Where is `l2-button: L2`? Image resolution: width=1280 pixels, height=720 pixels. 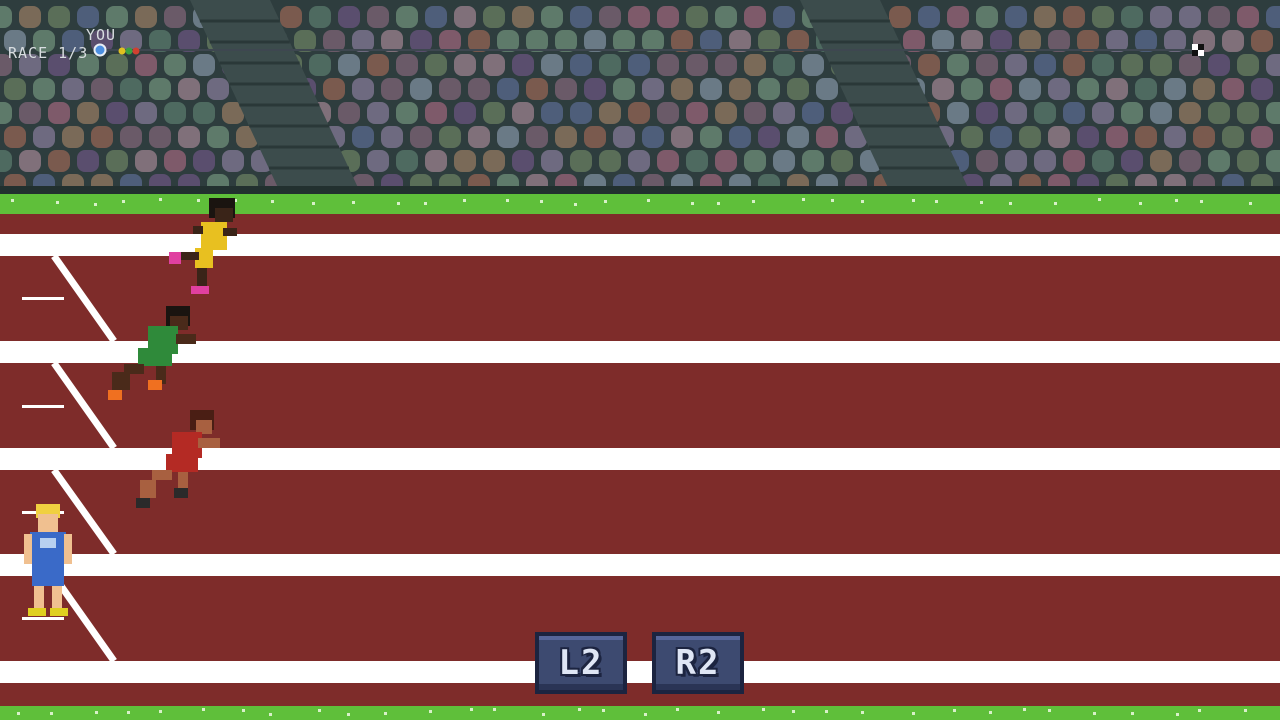
l2-button: L2 is located at coordinates (581, 663).